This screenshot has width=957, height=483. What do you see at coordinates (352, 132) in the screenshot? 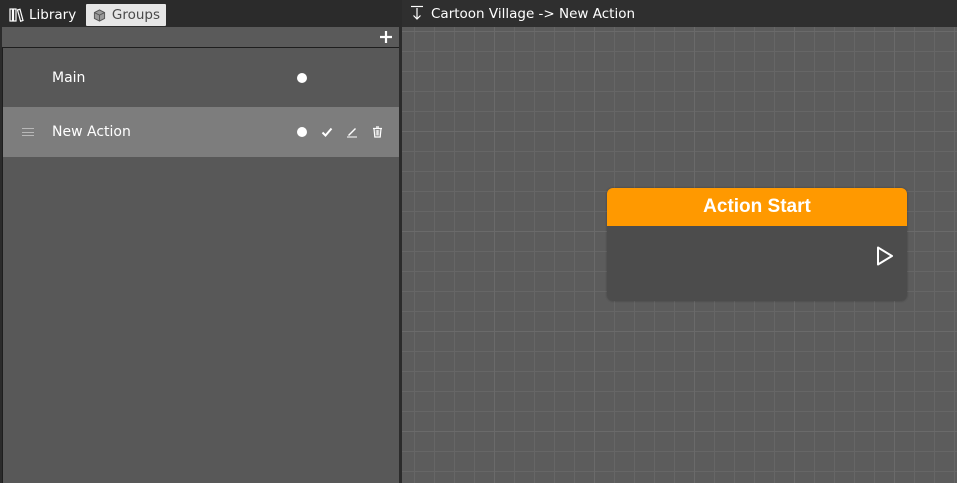
I see `pencil-icon` at bounding box center [352, 132].